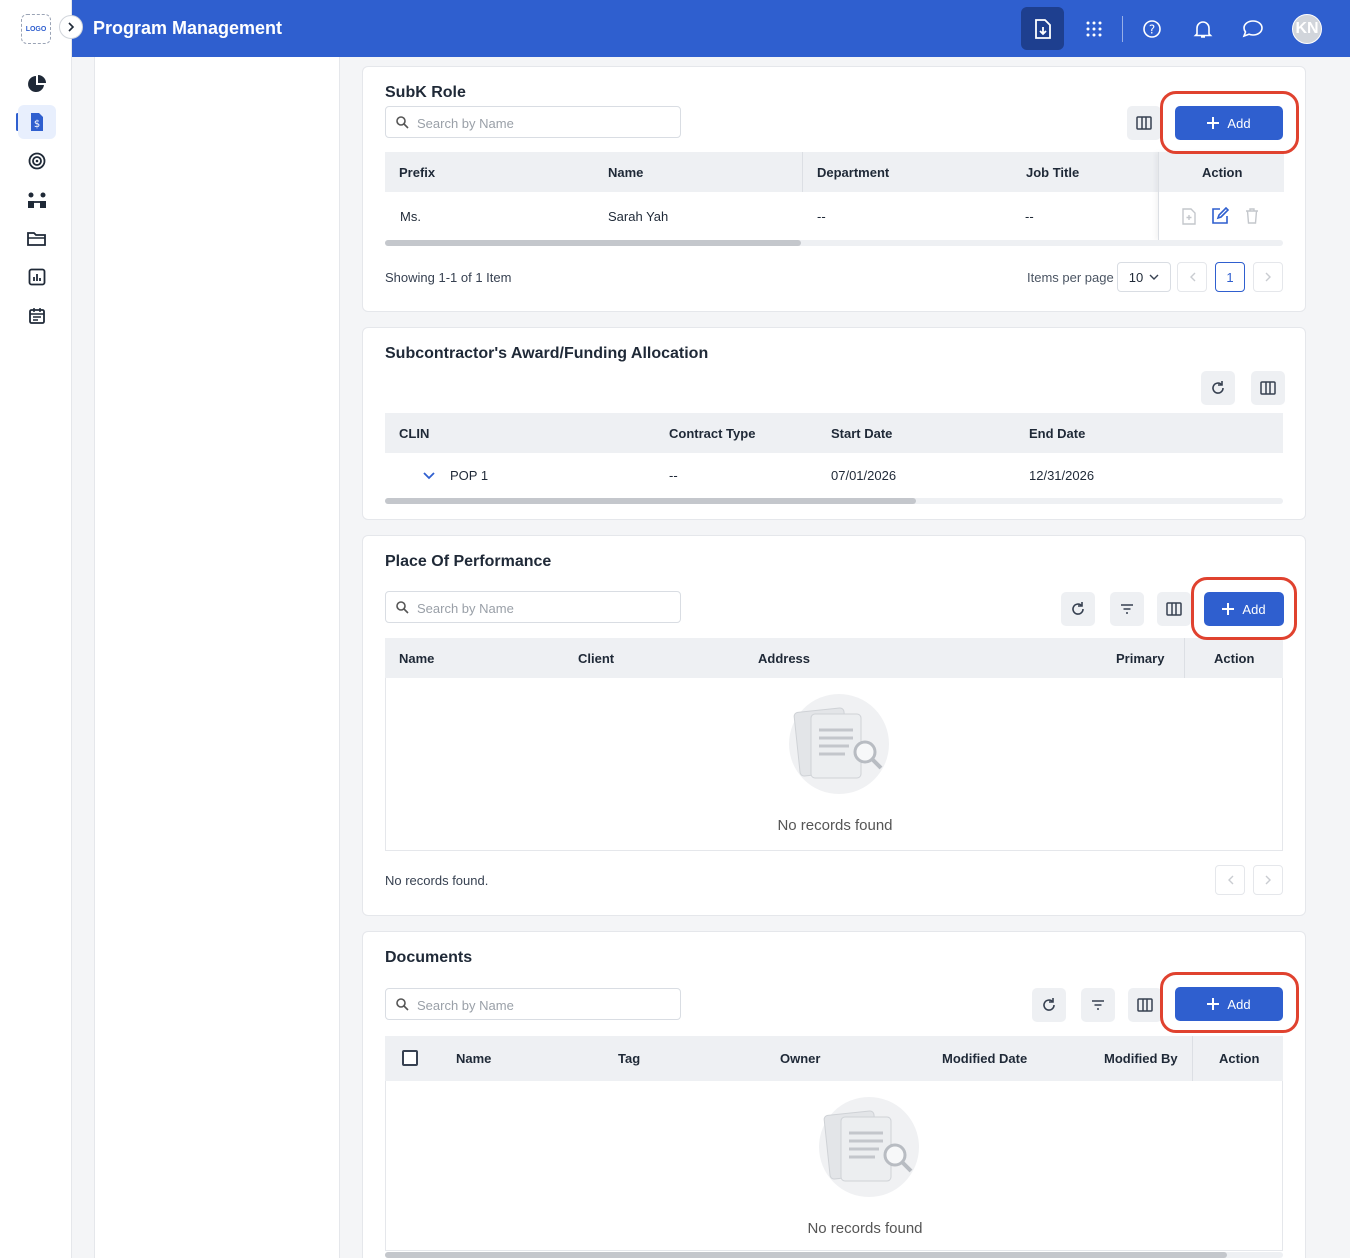 The height and width of the screenshot is (1258, 1350). Describe the element at coordinates (1145, 1005) in the screenshot. I see `documents-columns-button` at that location.